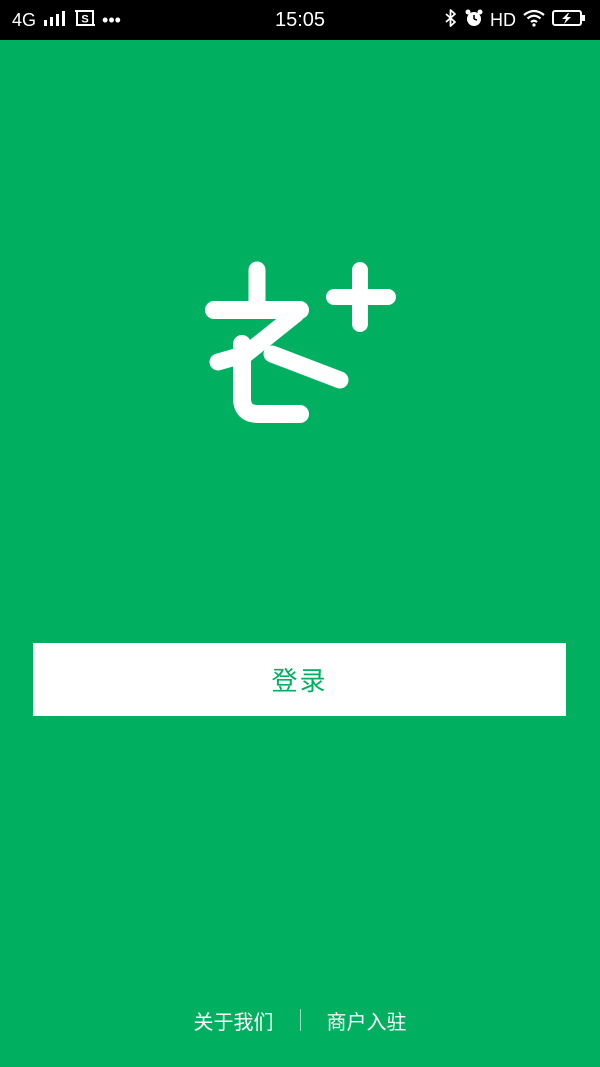  I want to click on svg-text: S, so click(84, 19).